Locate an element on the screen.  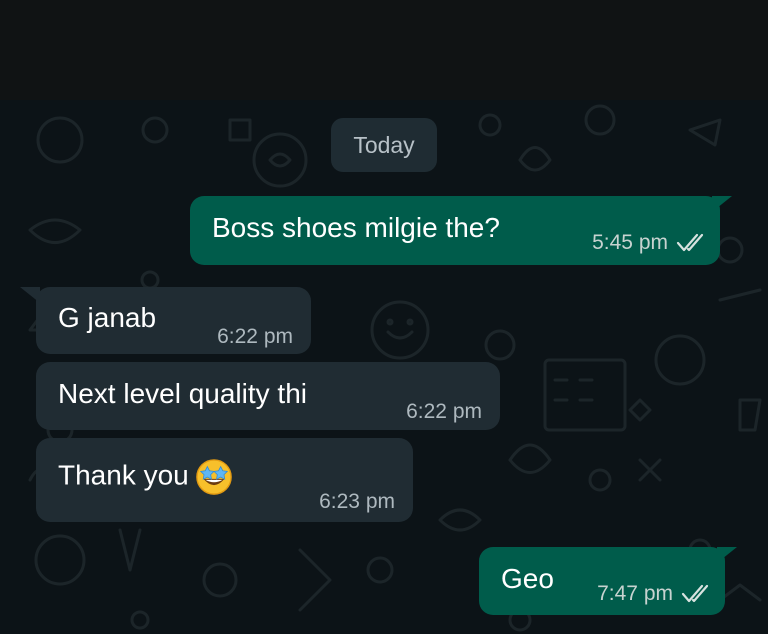
incoming-message-bubble: Thank you 6:23 pm is located at coordinates (224, 480).